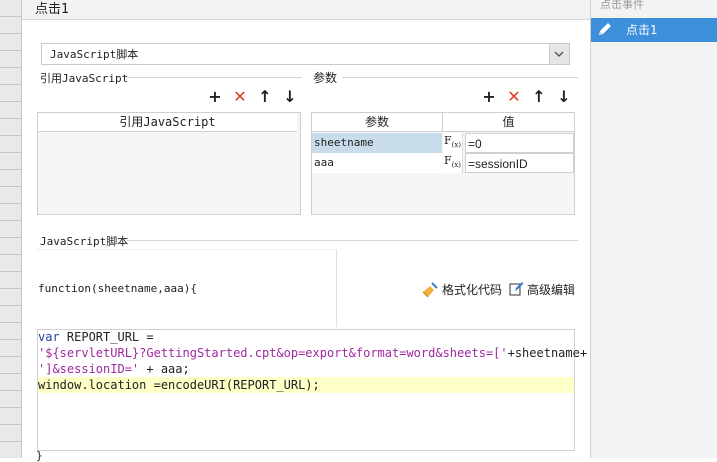 This screenshot has width=717, height=462. Describe the element at coordinates (49, 337) in the screenshot. I see `code-keyword: var` at that location.